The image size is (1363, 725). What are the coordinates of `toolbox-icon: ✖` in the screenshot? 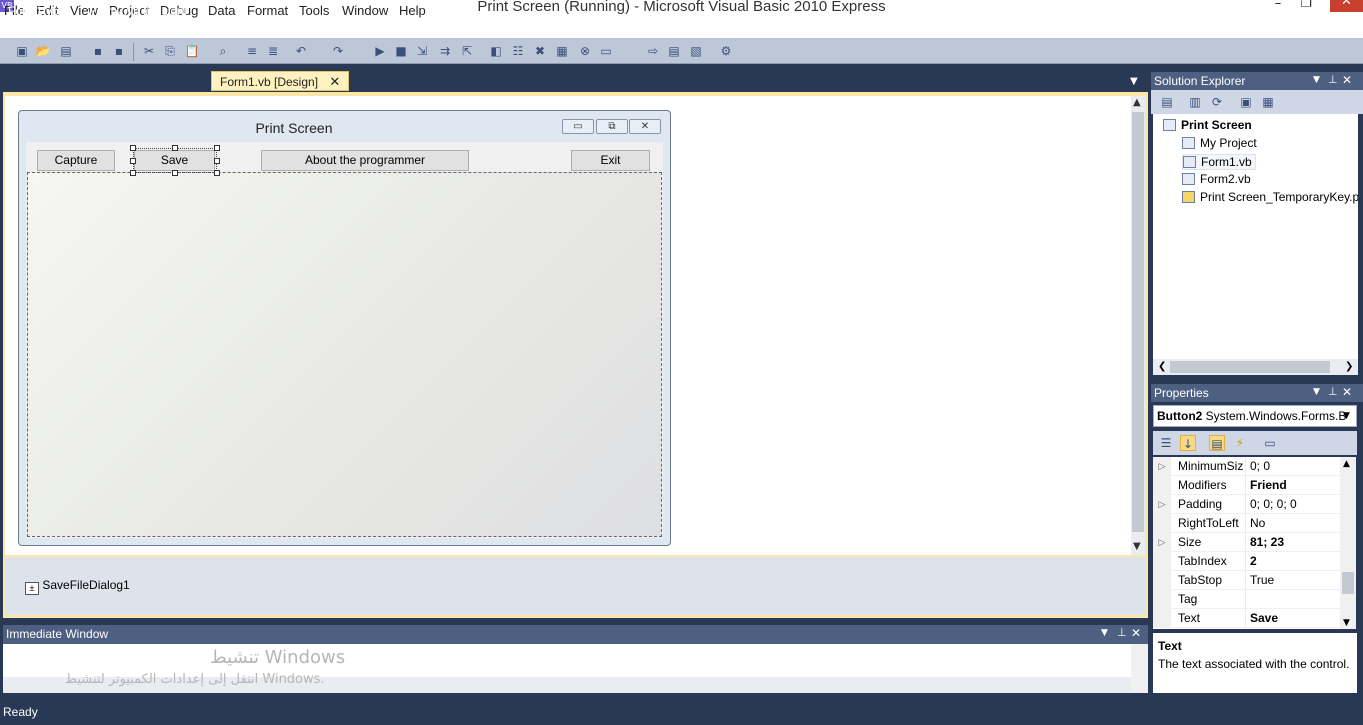 It's located at (540, 51).